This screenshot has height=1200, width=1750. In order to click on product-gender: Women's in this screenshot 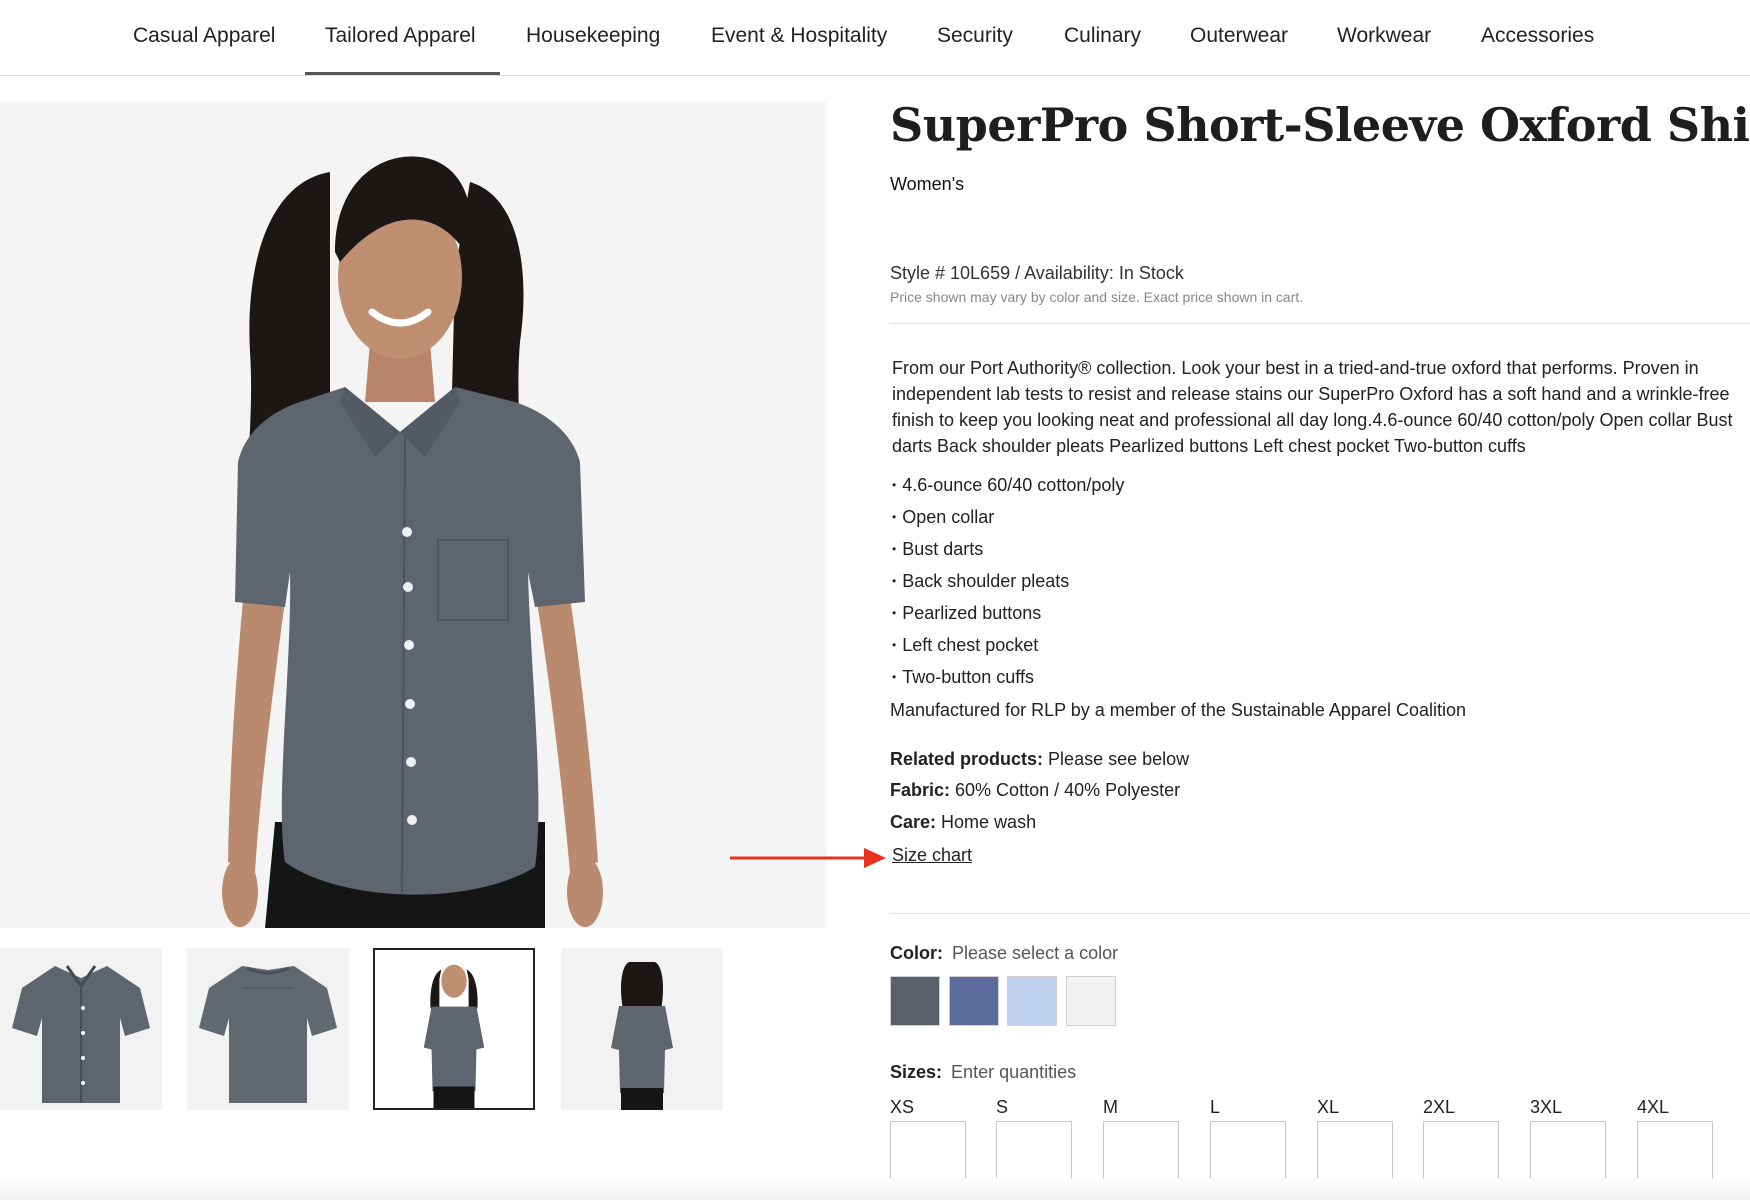, I will do `click(927, 184)`.